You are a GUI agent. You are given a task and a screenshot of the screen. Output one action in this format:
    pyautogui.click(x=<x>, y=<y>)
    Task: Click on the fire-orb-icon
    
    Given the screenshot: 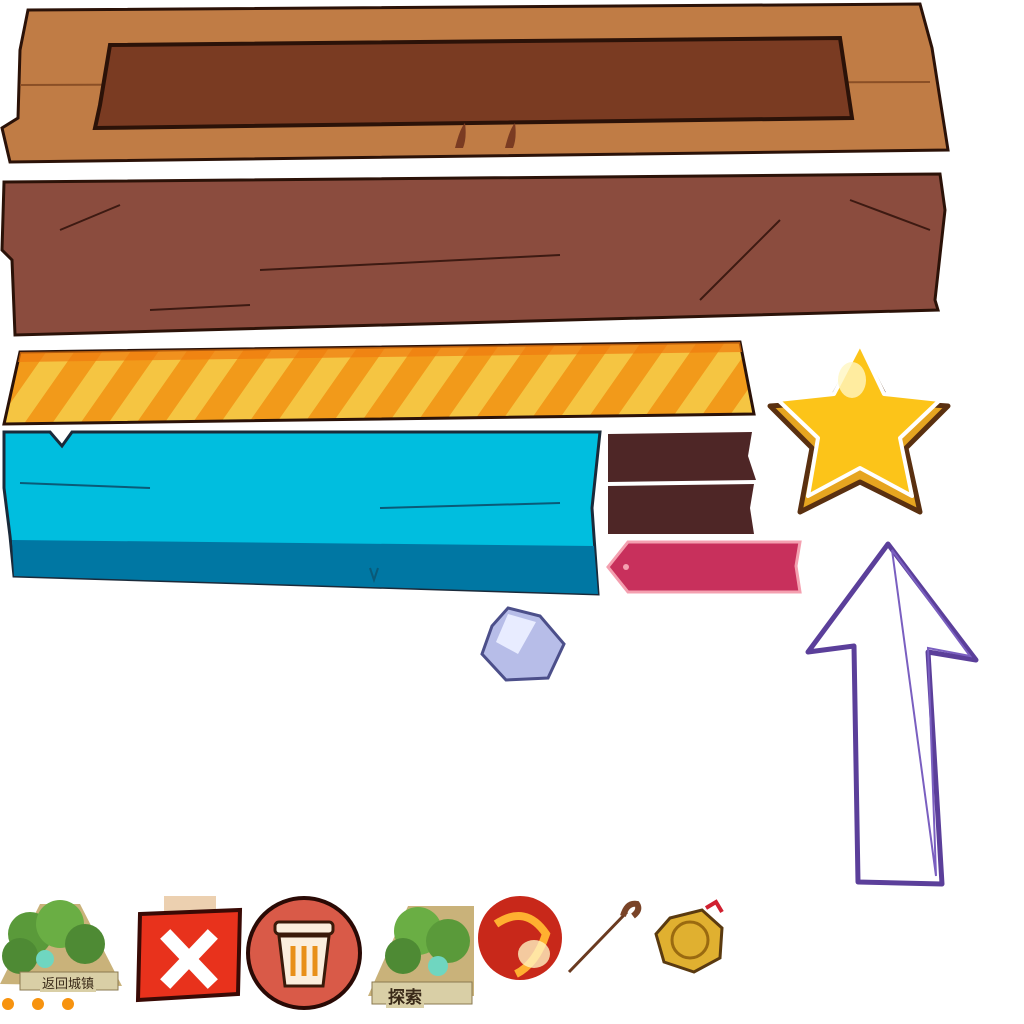 What is the action you would take?
    pyautogui.click(x=520, y=938)
    